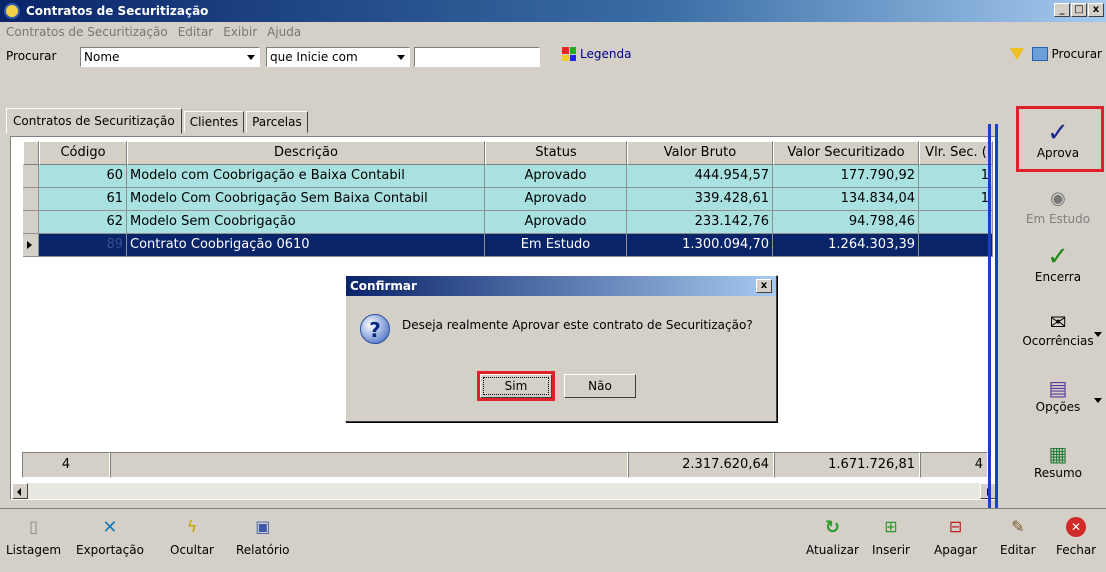  What do you see at coordinates (1016, 54) in the screenshot?
I see `filter-icon` at bounding box center [1016, 54].